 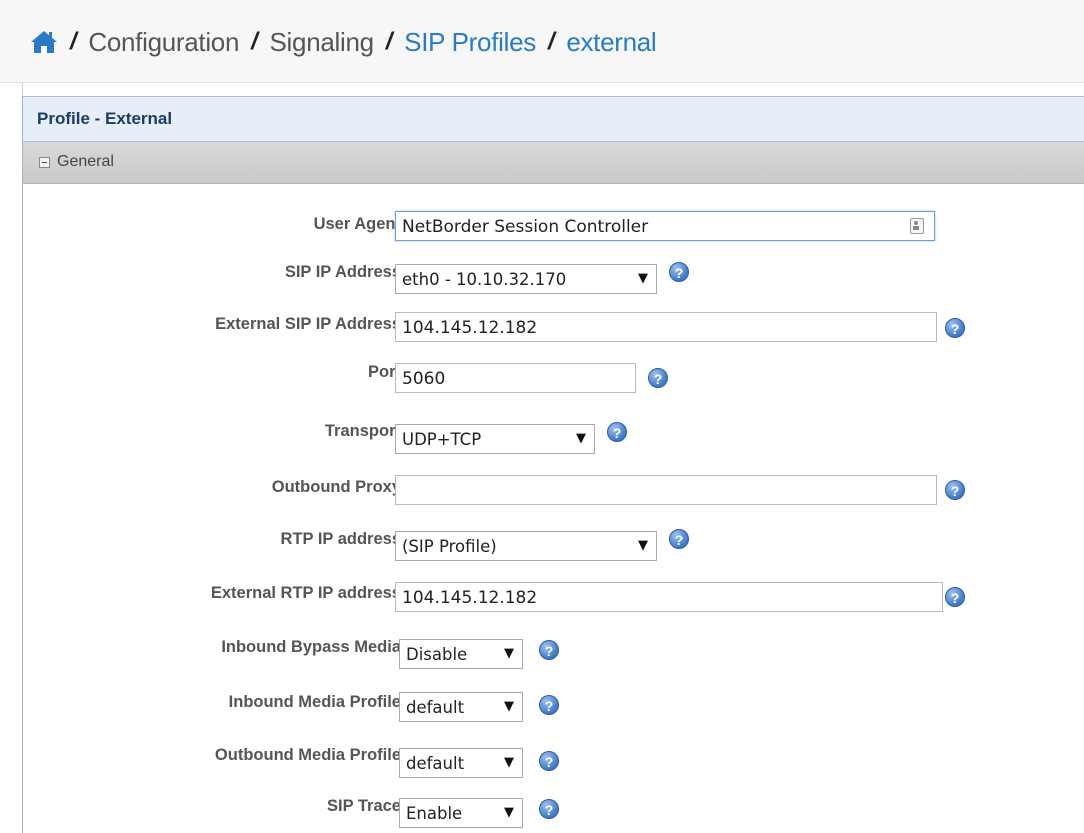 What do you see at coordinates (434, 813) in the screenshot?
I see `sip-trace-value: Enable` at bounding box center [434, 813].